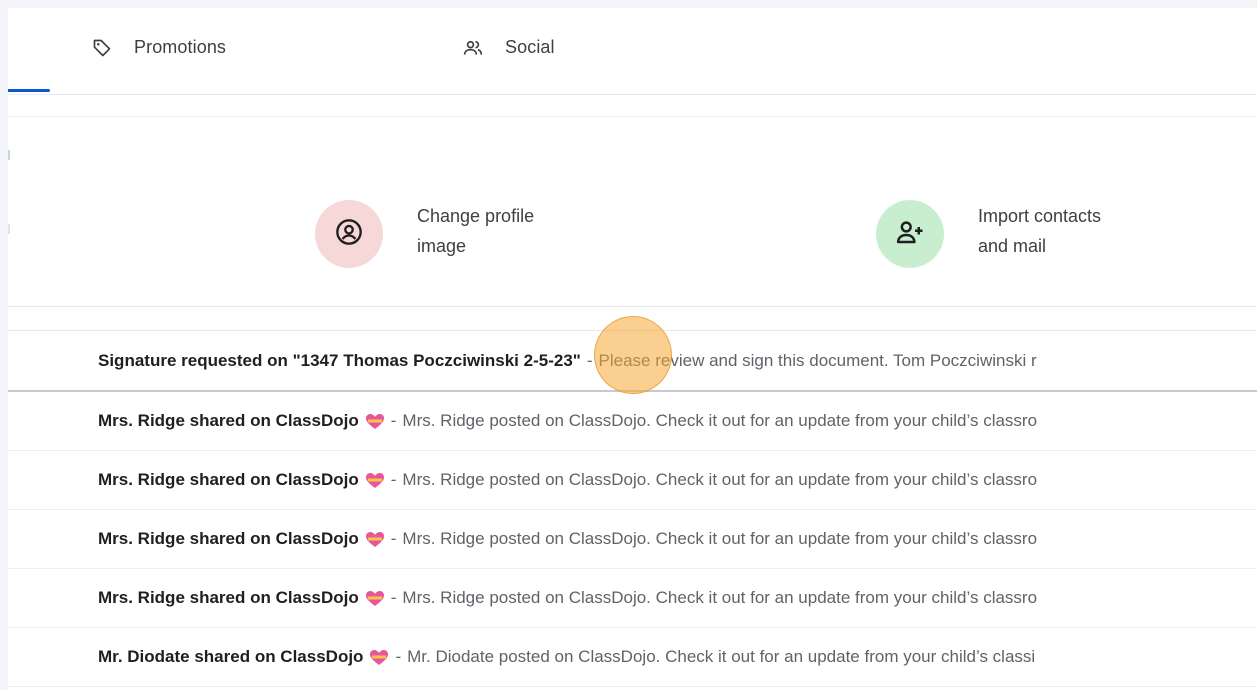 This screenshot has width=1257, height=690. I want to click on card-text-line: Change profile, so click(476, 216).